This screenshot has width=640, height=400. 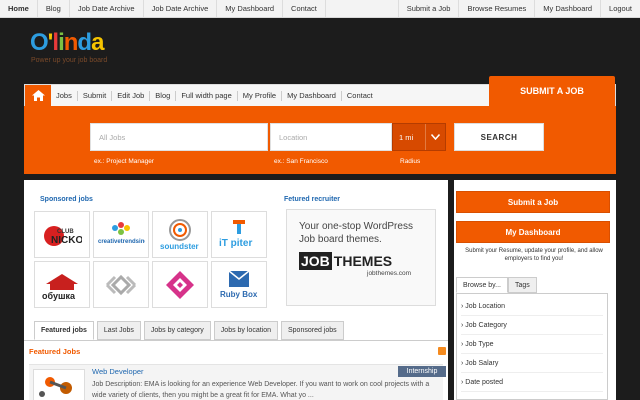 I want to click on browse-item-type: › Job Type, so click(x=532, y=344).